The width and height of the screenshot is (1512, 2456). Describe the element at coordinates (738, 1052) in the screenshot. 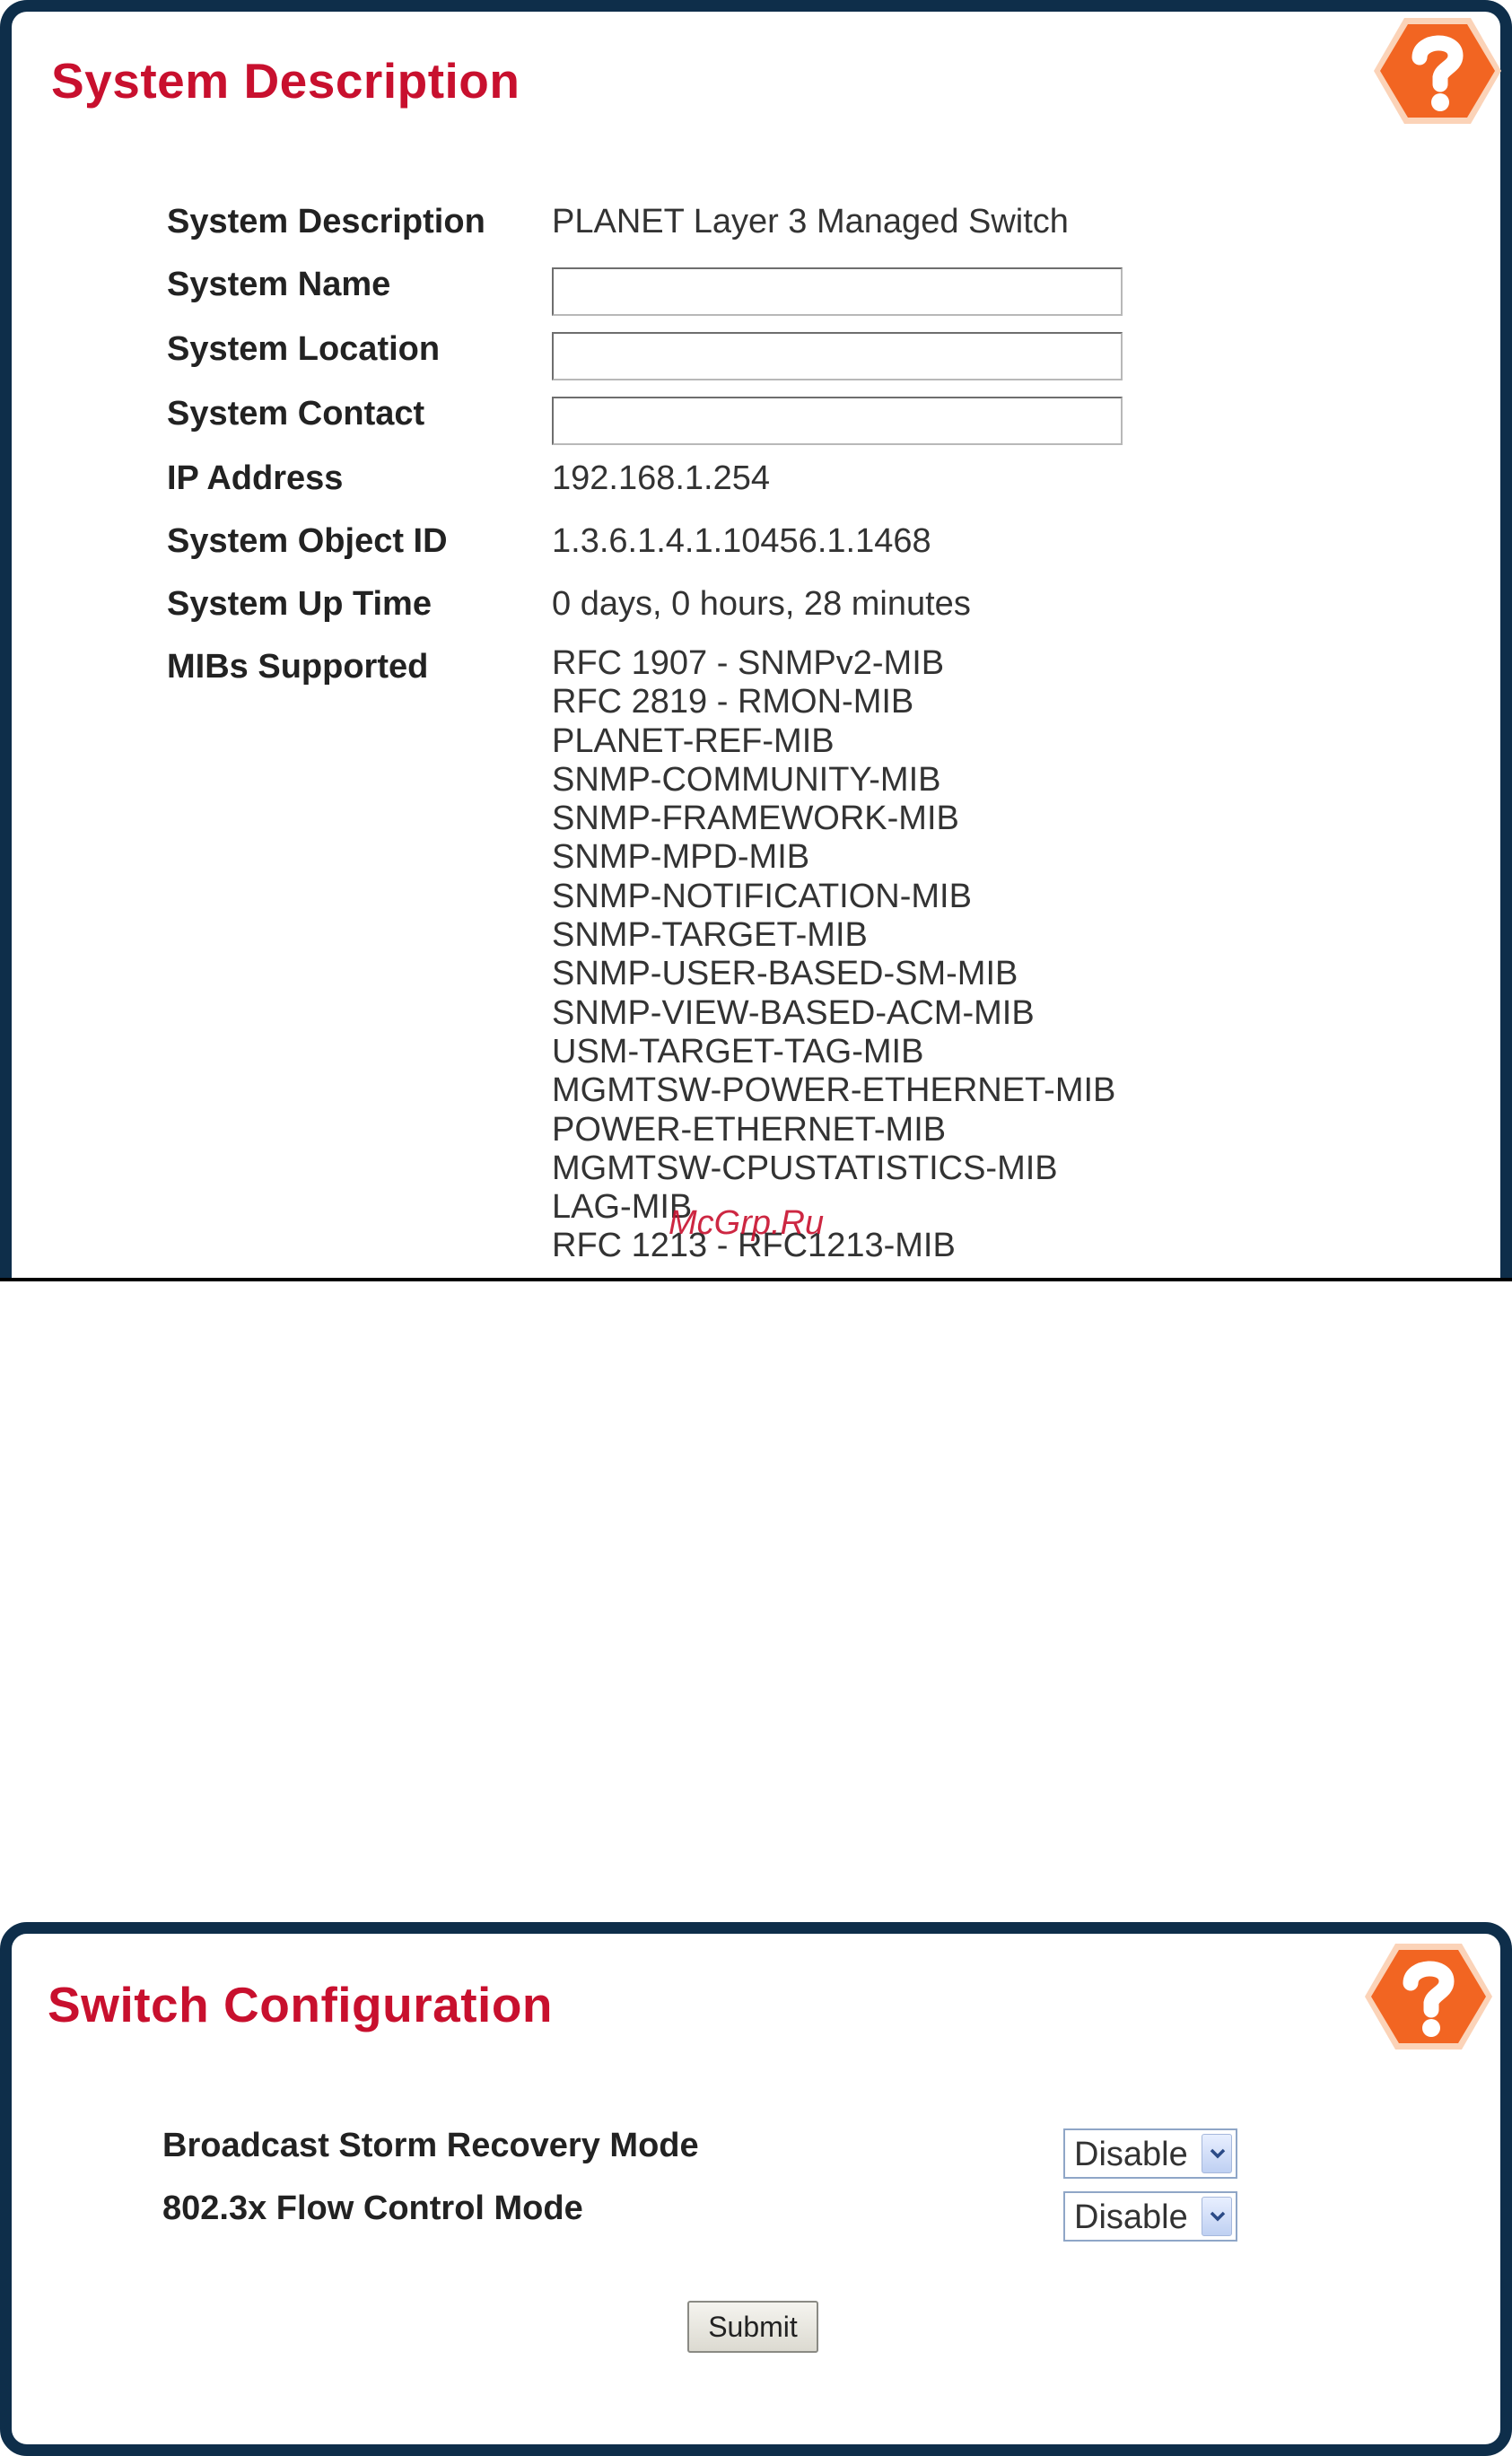

I see `list-item: USM-TARGET-TAG-MIB` at that location.